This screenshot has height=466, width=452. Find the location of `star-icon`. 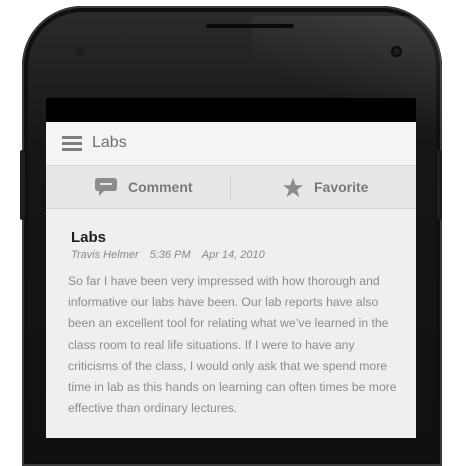

star-icon is located at coordinates (293, 187).